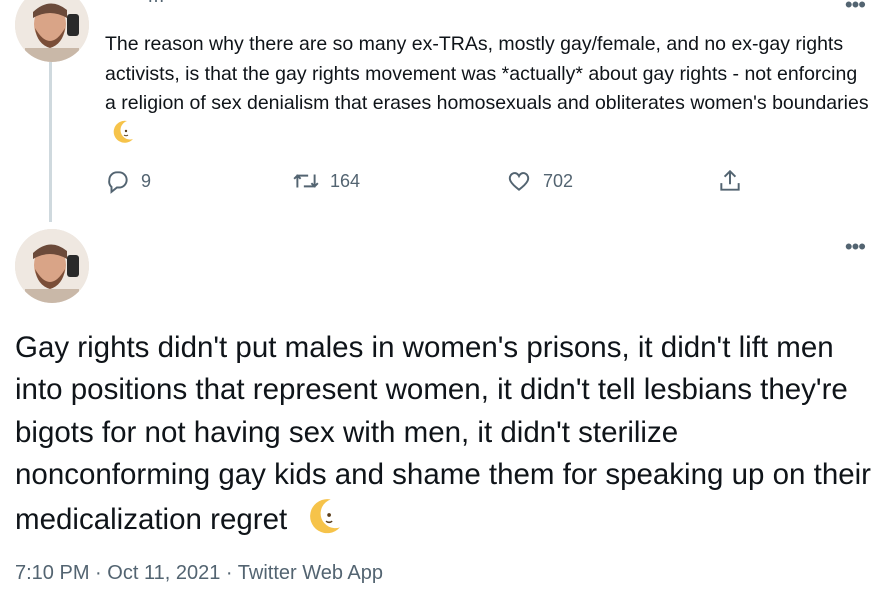 The height and width of the screenshot is (600, 885). Describe the element at coordinates (310, 573) in the screenshot. I see `tweet-source: Twitter Web App` at that location.